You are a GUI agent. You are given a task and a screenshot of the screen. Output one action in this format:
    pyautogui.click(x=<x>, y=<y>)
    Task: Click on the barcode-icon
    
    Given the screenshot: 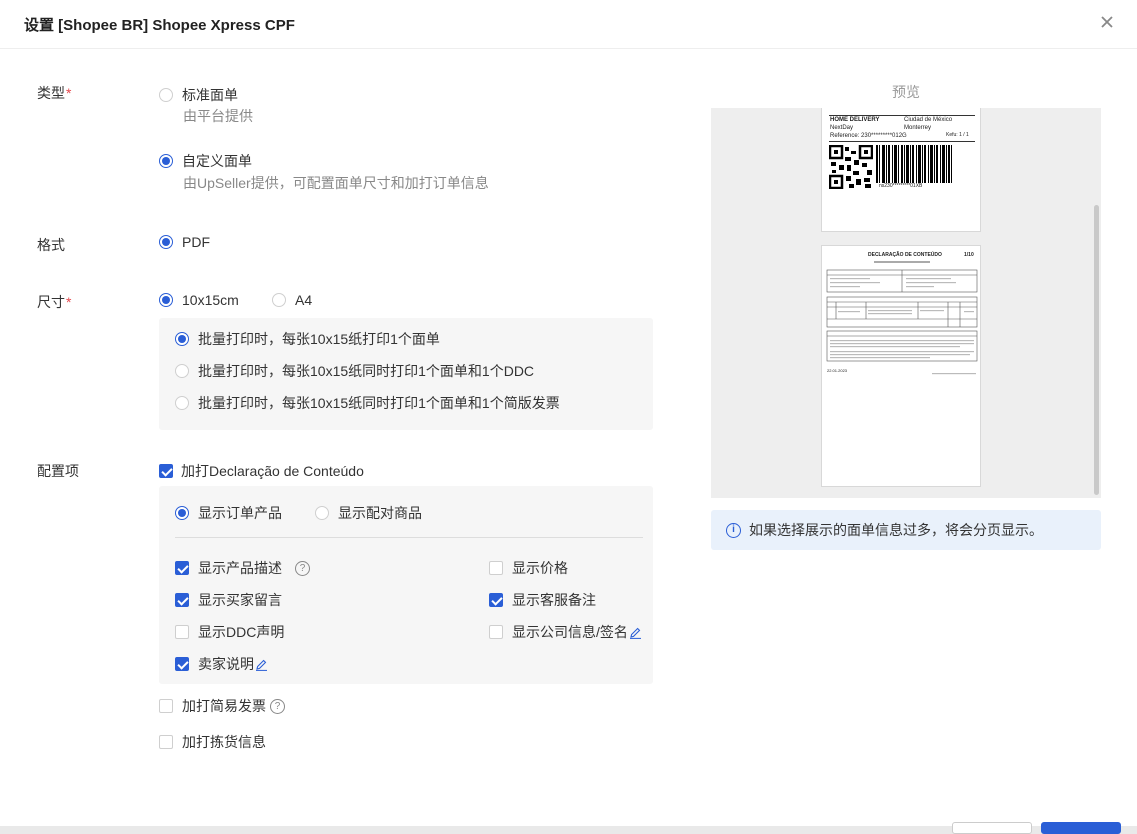 What is the action you would take?
    pyautogui.click(x=914, y=164)
    